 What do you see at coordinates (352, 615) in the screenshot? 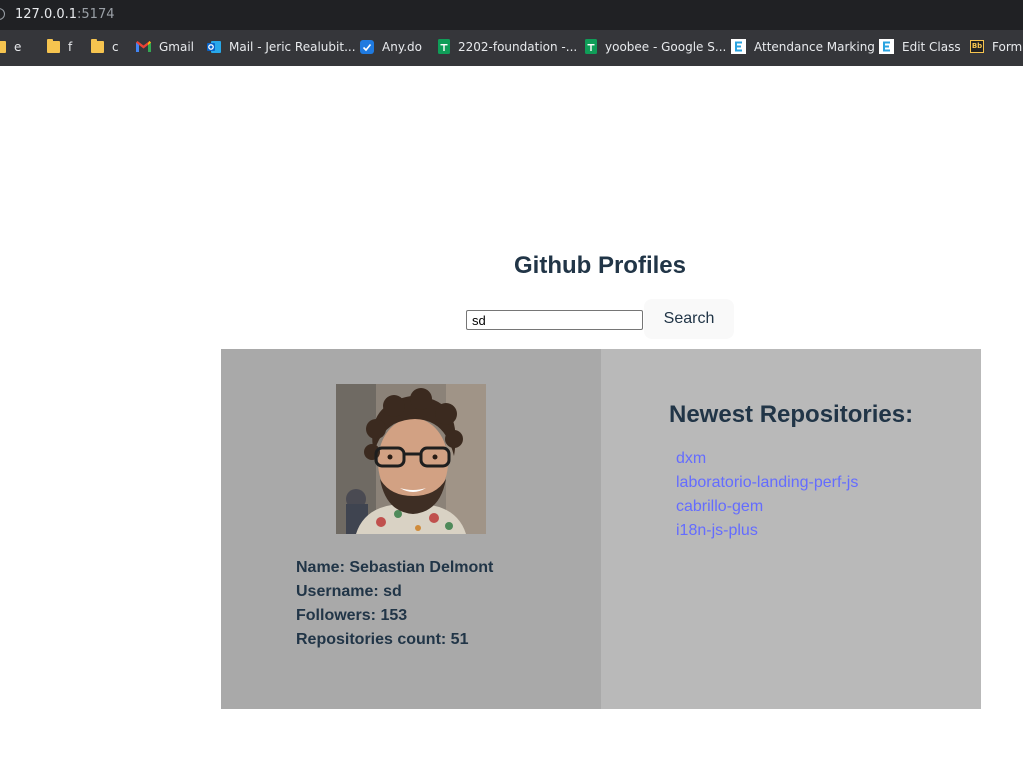
I see `profile-followers: Followers: 153` at bounding box center [352, 615].